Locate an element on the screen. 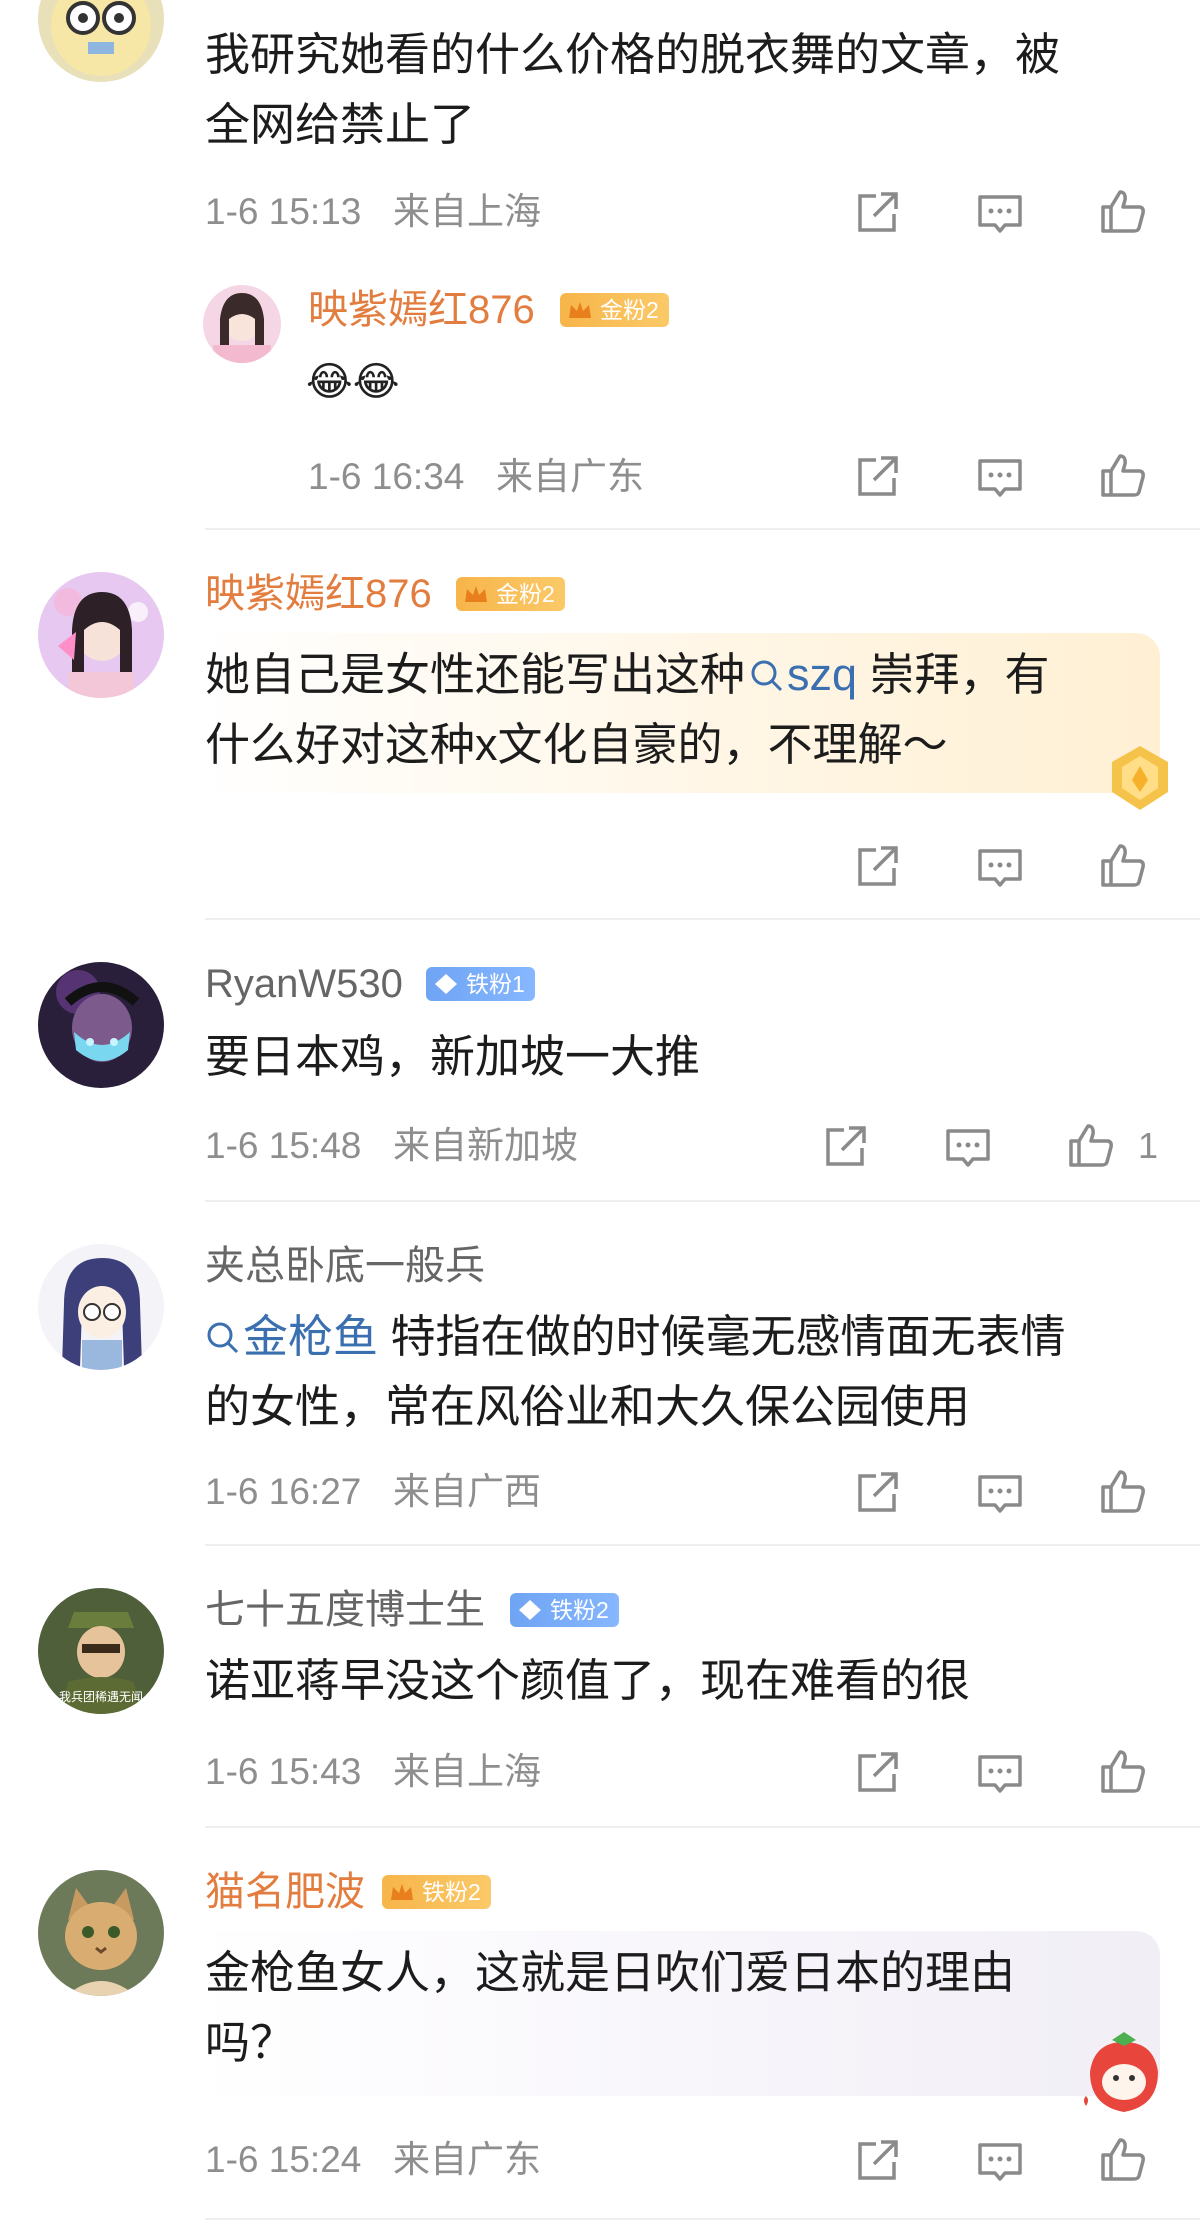  search-link: szq is located at coordinates (801, 674).